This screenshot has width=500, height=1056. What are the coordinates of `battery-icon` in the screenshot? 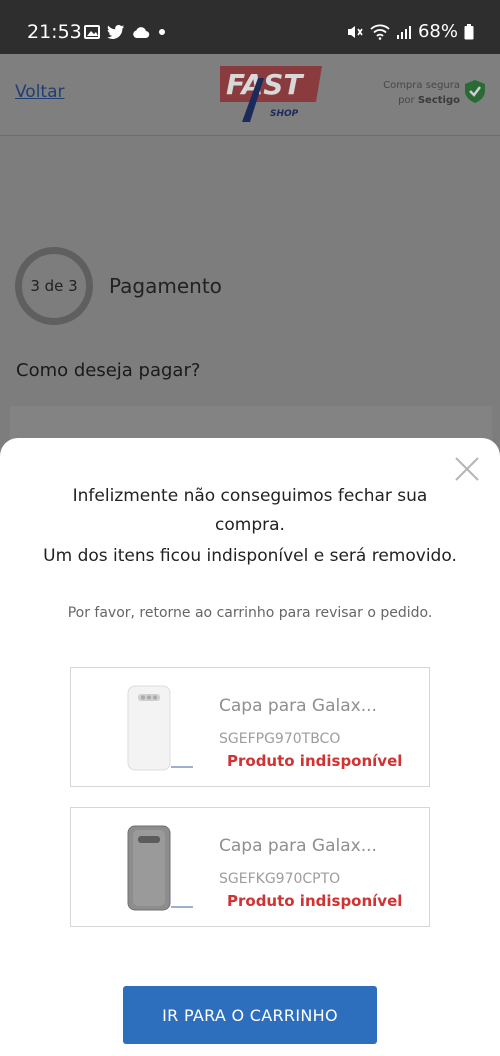 It's located at (469, 32).